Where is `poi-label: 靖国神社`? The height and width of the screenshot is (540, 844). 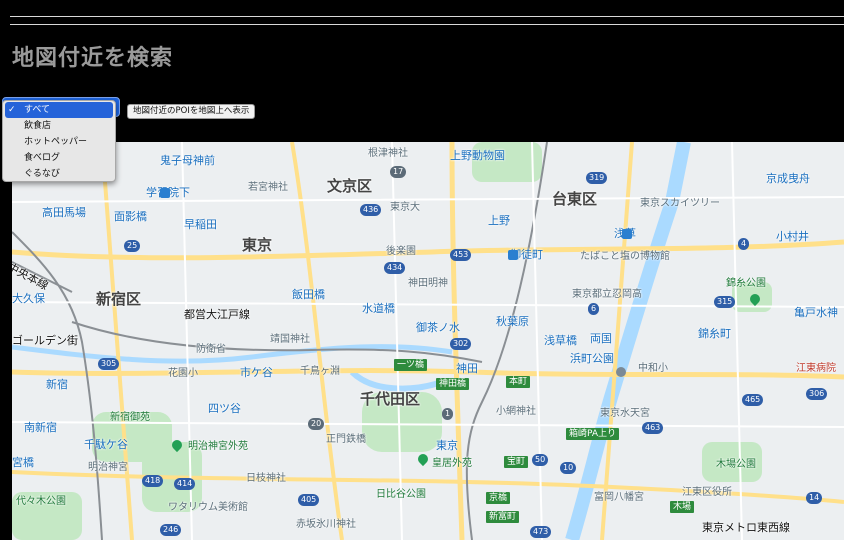 poi-label: 靖国神社 is located at coordinates (290, 337).